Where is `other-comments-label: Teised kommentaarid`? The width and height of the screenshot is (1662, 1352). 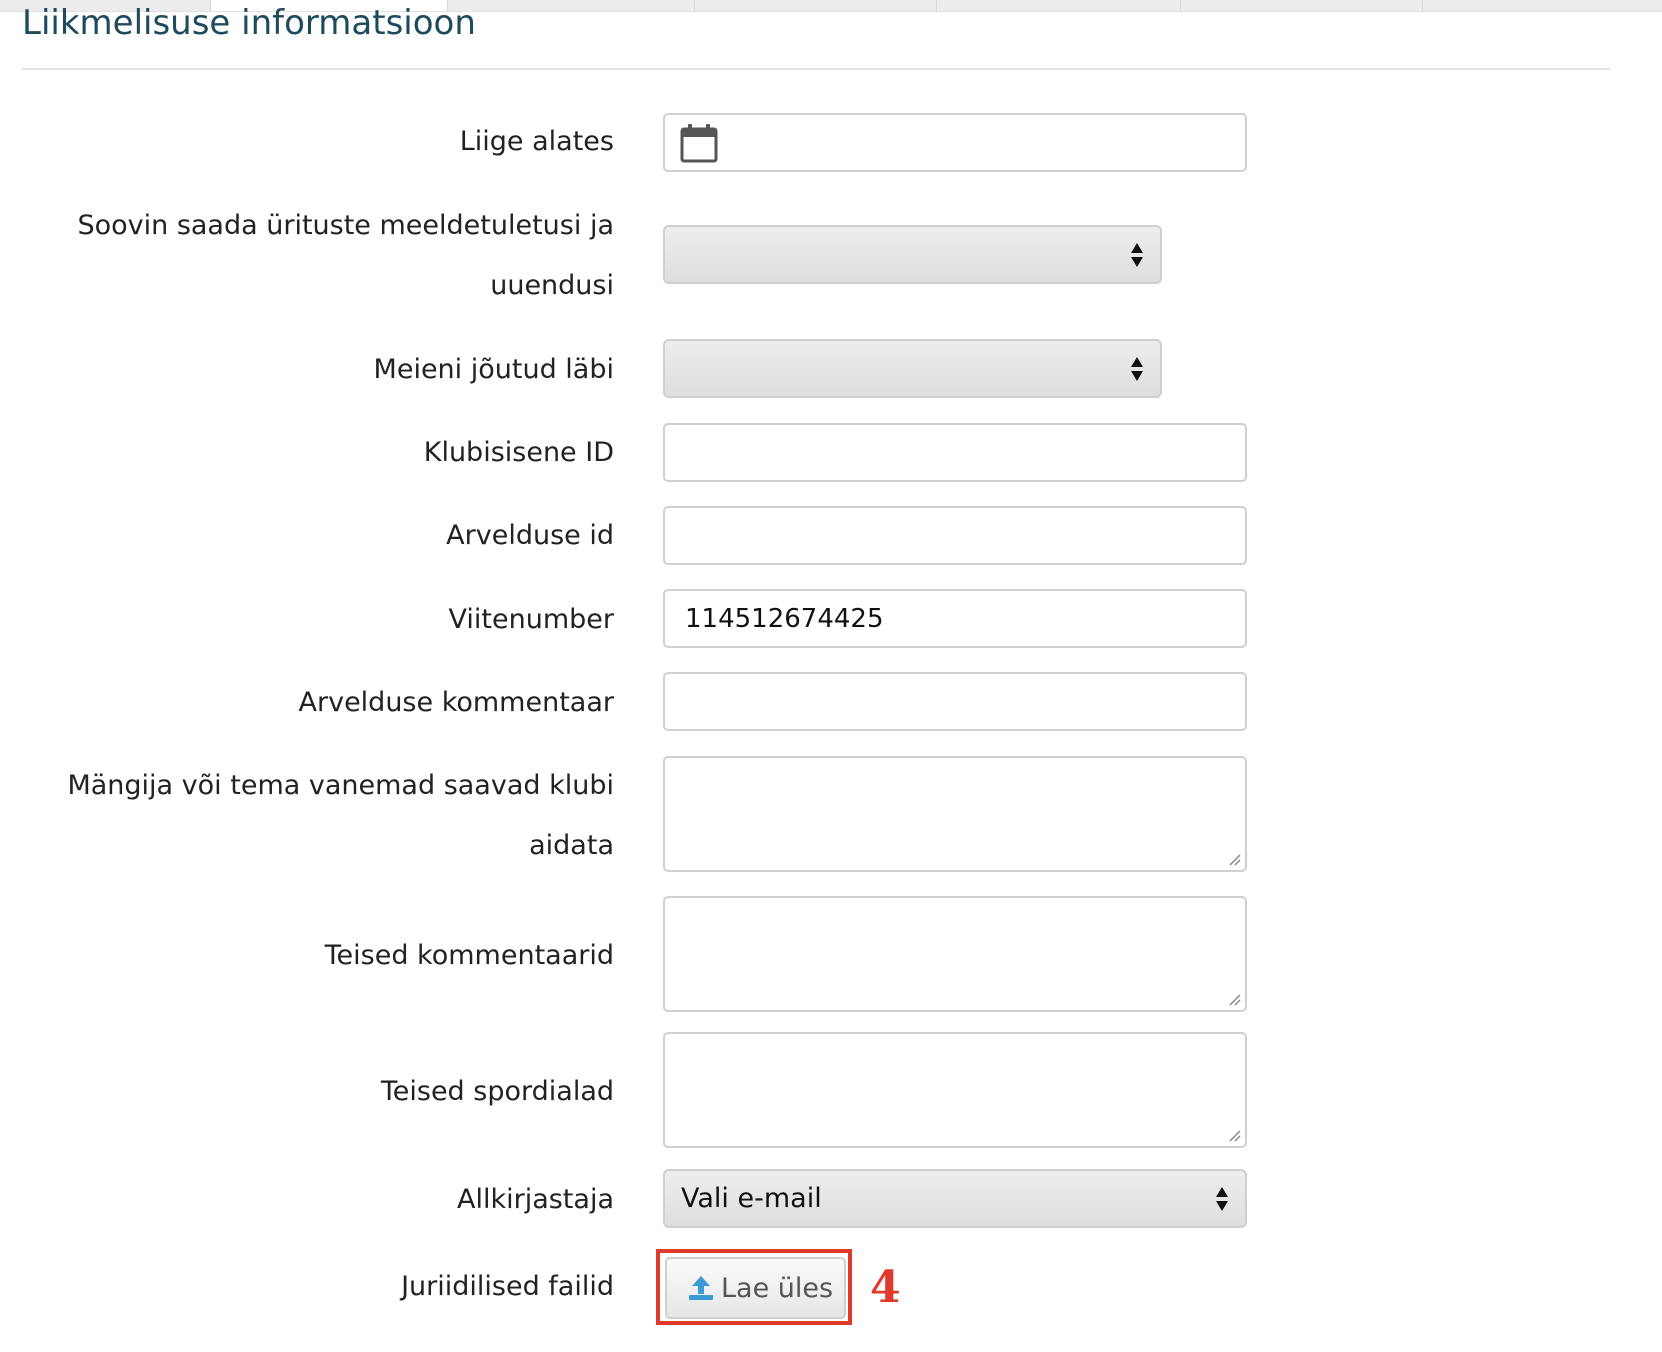 other-comments-label: Teised kommentaarid is located at coordinates (469, 955).